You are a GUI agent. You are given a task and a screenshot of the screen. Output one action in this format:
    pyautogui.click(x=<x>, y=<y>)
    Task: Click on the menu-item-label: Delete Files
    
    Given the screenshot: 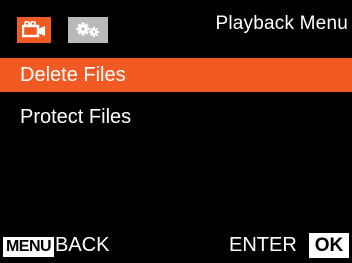 What is the action you would take?
    pyautogui.click(x=73, y=75)
    